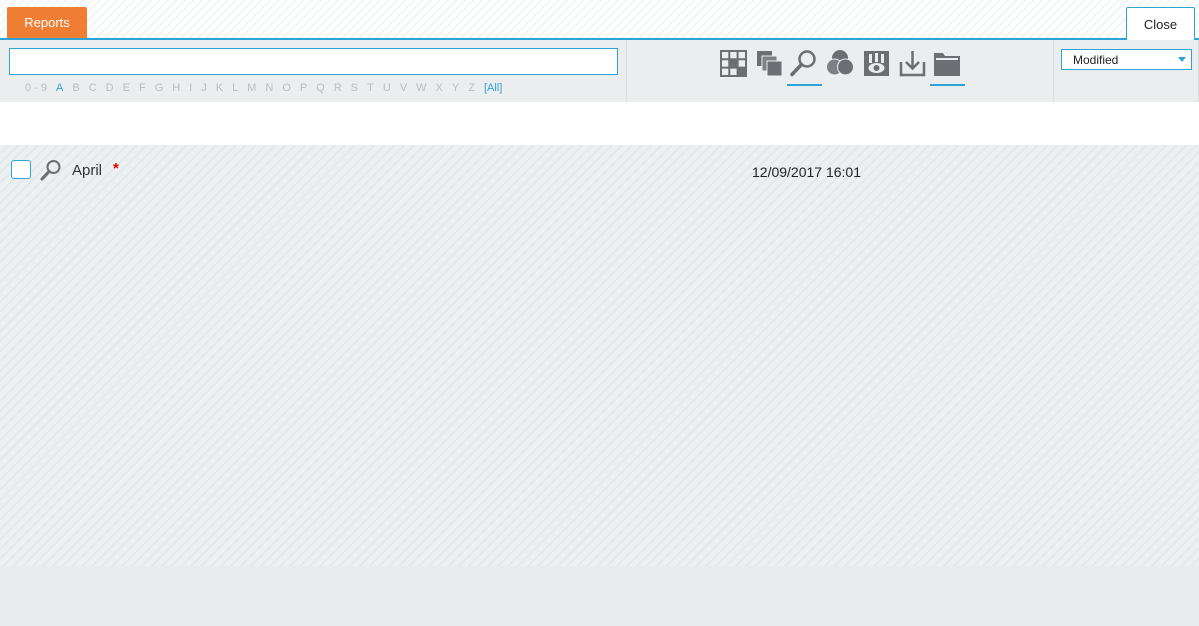 This screenshot has width=1199, height=626. Describe the element at coordinates (87, 170) in the screenshot. I see `report-name: April` at that location.